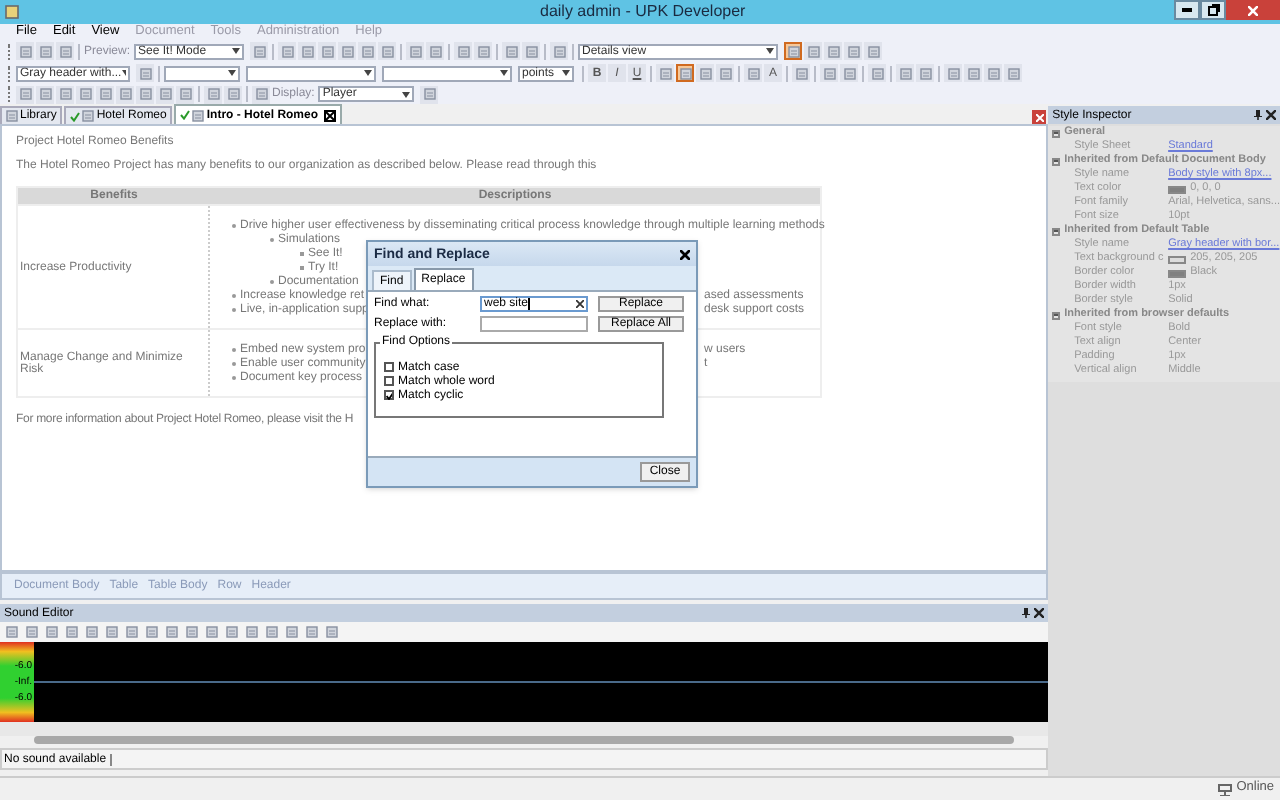  Describe the element at coordinates (534, 324) in the screenshot. I see `replace-field` at that location.